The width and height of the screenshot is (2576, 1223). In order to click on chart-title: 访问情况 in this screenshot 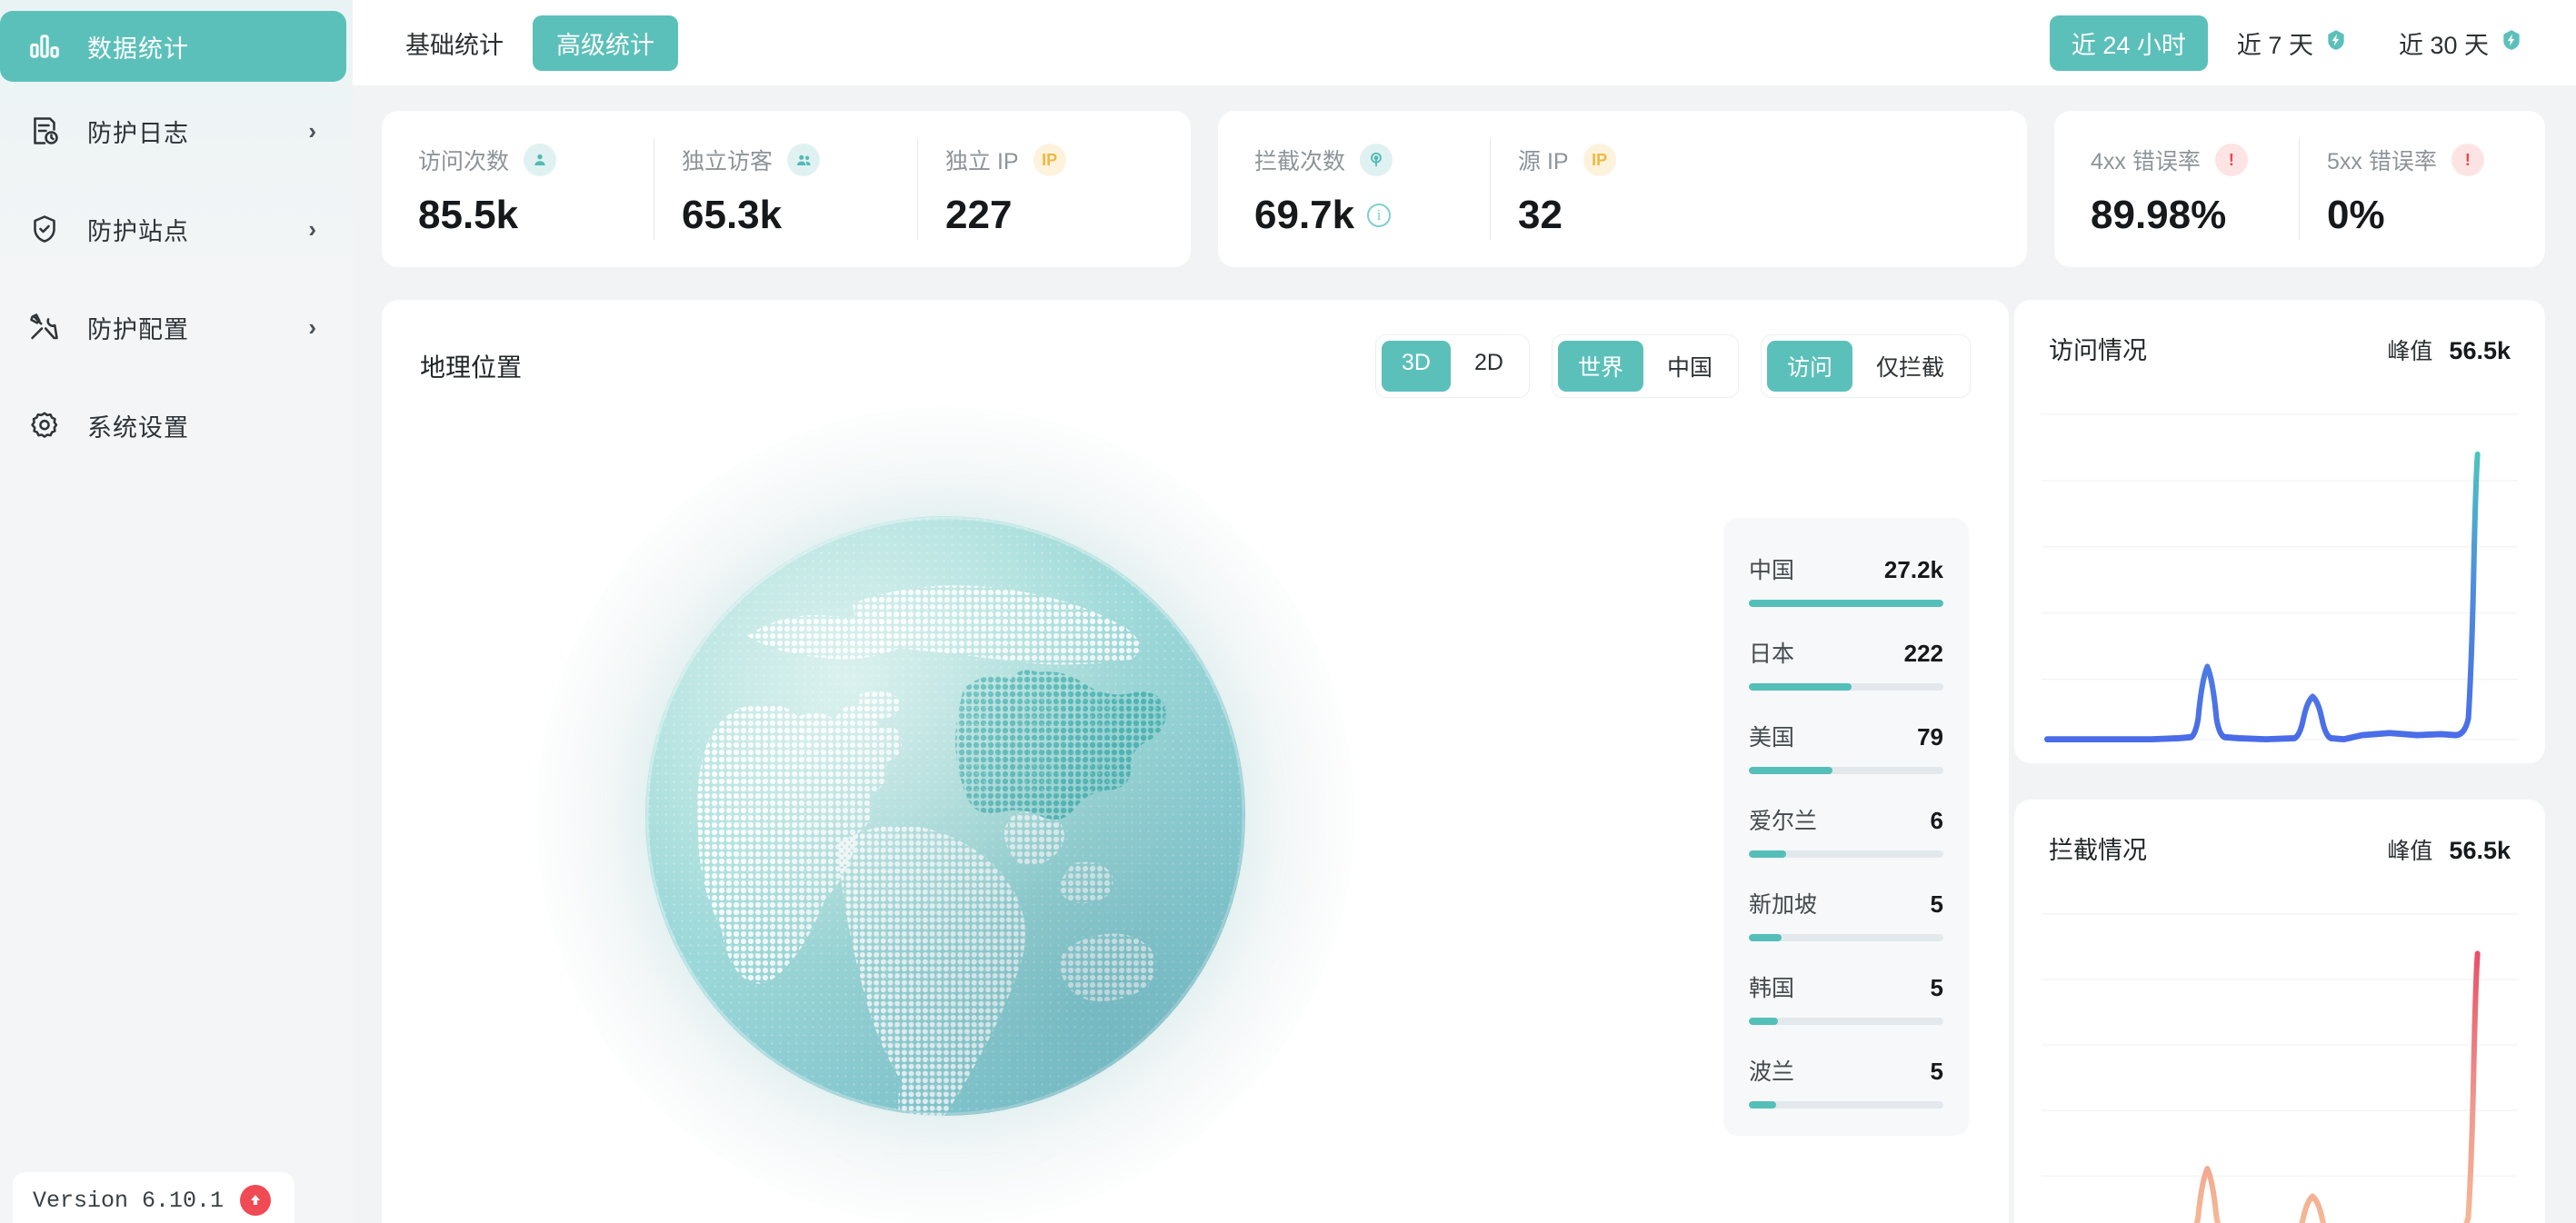, I will do `click(2098, 350)`.